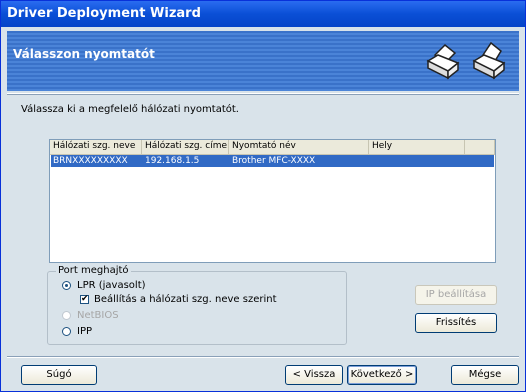 The image size is (526, 392). I want to click on window-title: Driver Deployment Wizard, so click(104, 13).